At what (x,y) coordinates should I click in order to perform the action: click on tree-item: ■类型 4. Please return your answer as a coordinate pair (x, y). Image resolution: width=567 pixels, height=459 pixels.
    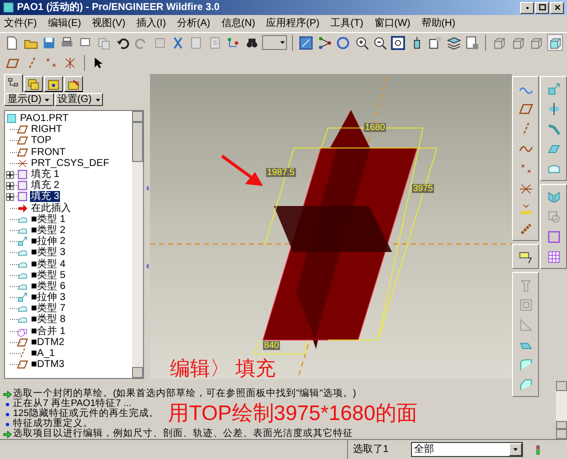
    Looking at the image, I should click on (48, 264).